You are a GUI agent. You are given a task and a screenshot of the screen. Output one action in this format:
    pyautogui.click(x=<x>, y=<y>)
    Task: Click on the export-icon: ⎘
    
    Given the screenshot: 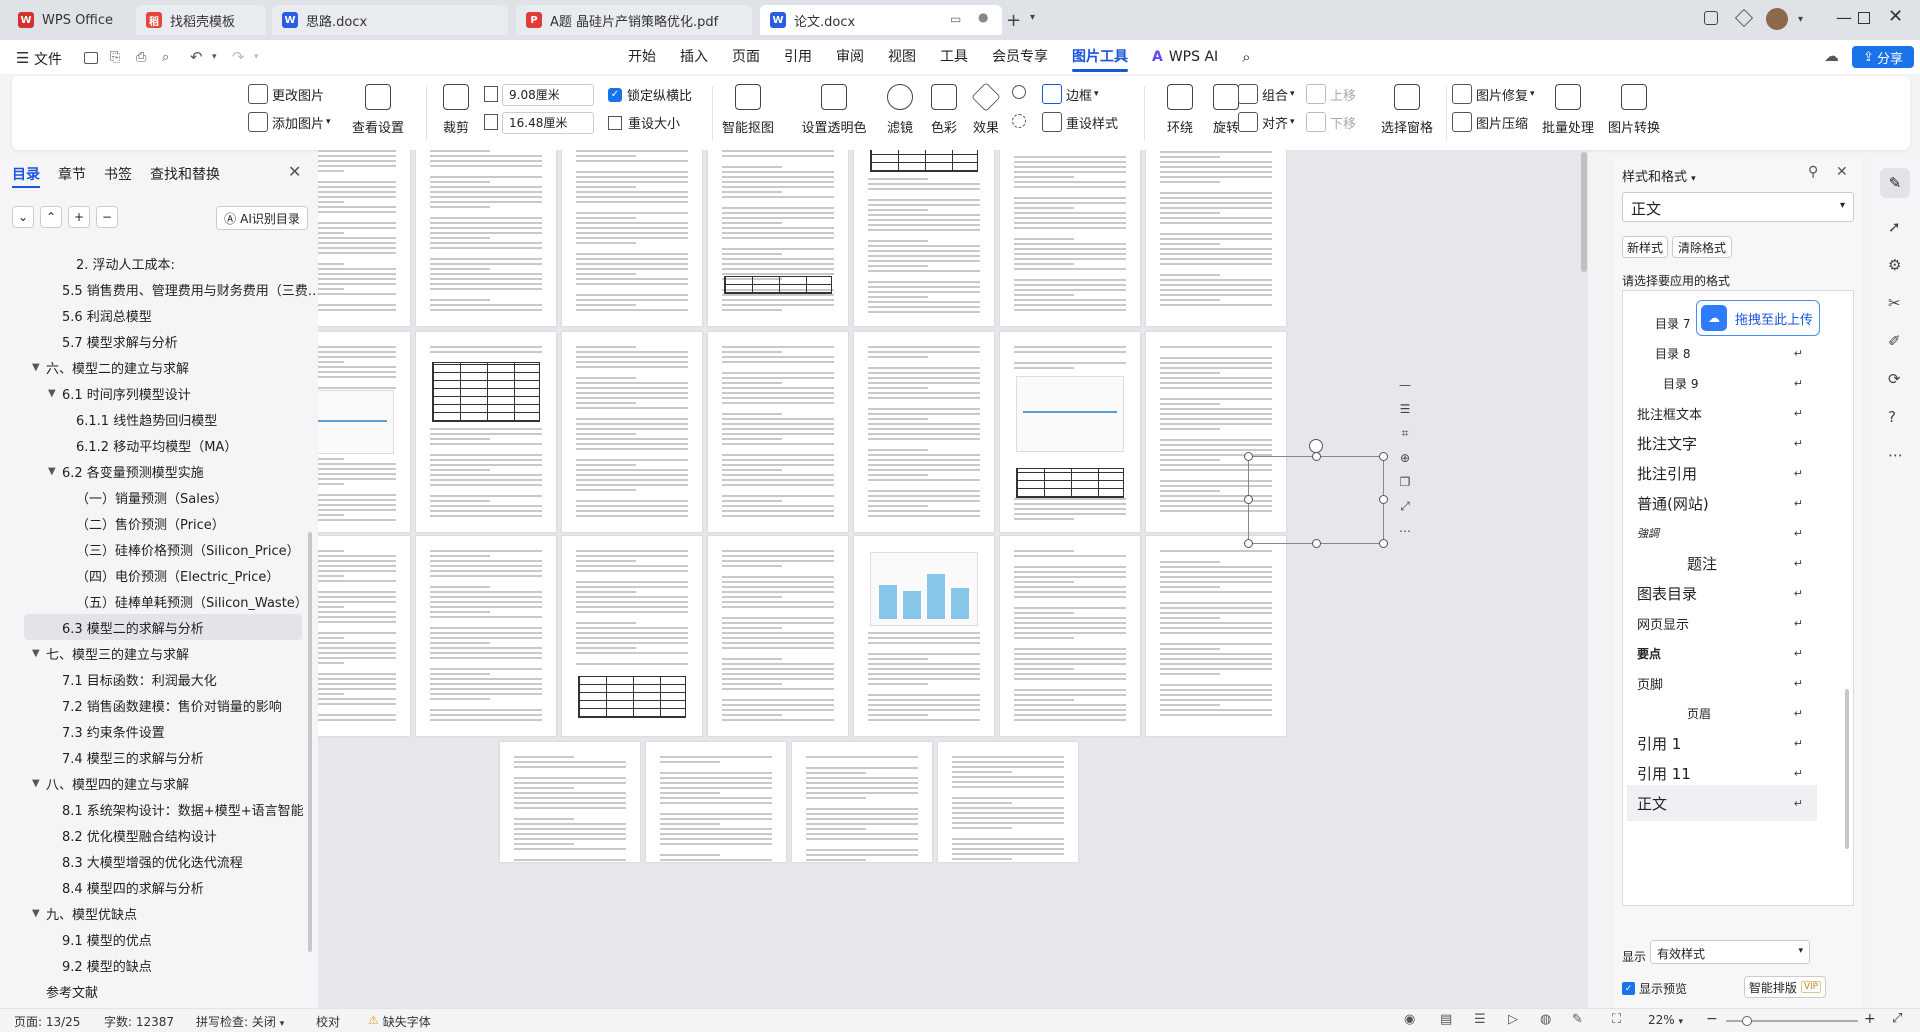 What is the action you would take?
    pyautogui.click(x=115, y=57)
    